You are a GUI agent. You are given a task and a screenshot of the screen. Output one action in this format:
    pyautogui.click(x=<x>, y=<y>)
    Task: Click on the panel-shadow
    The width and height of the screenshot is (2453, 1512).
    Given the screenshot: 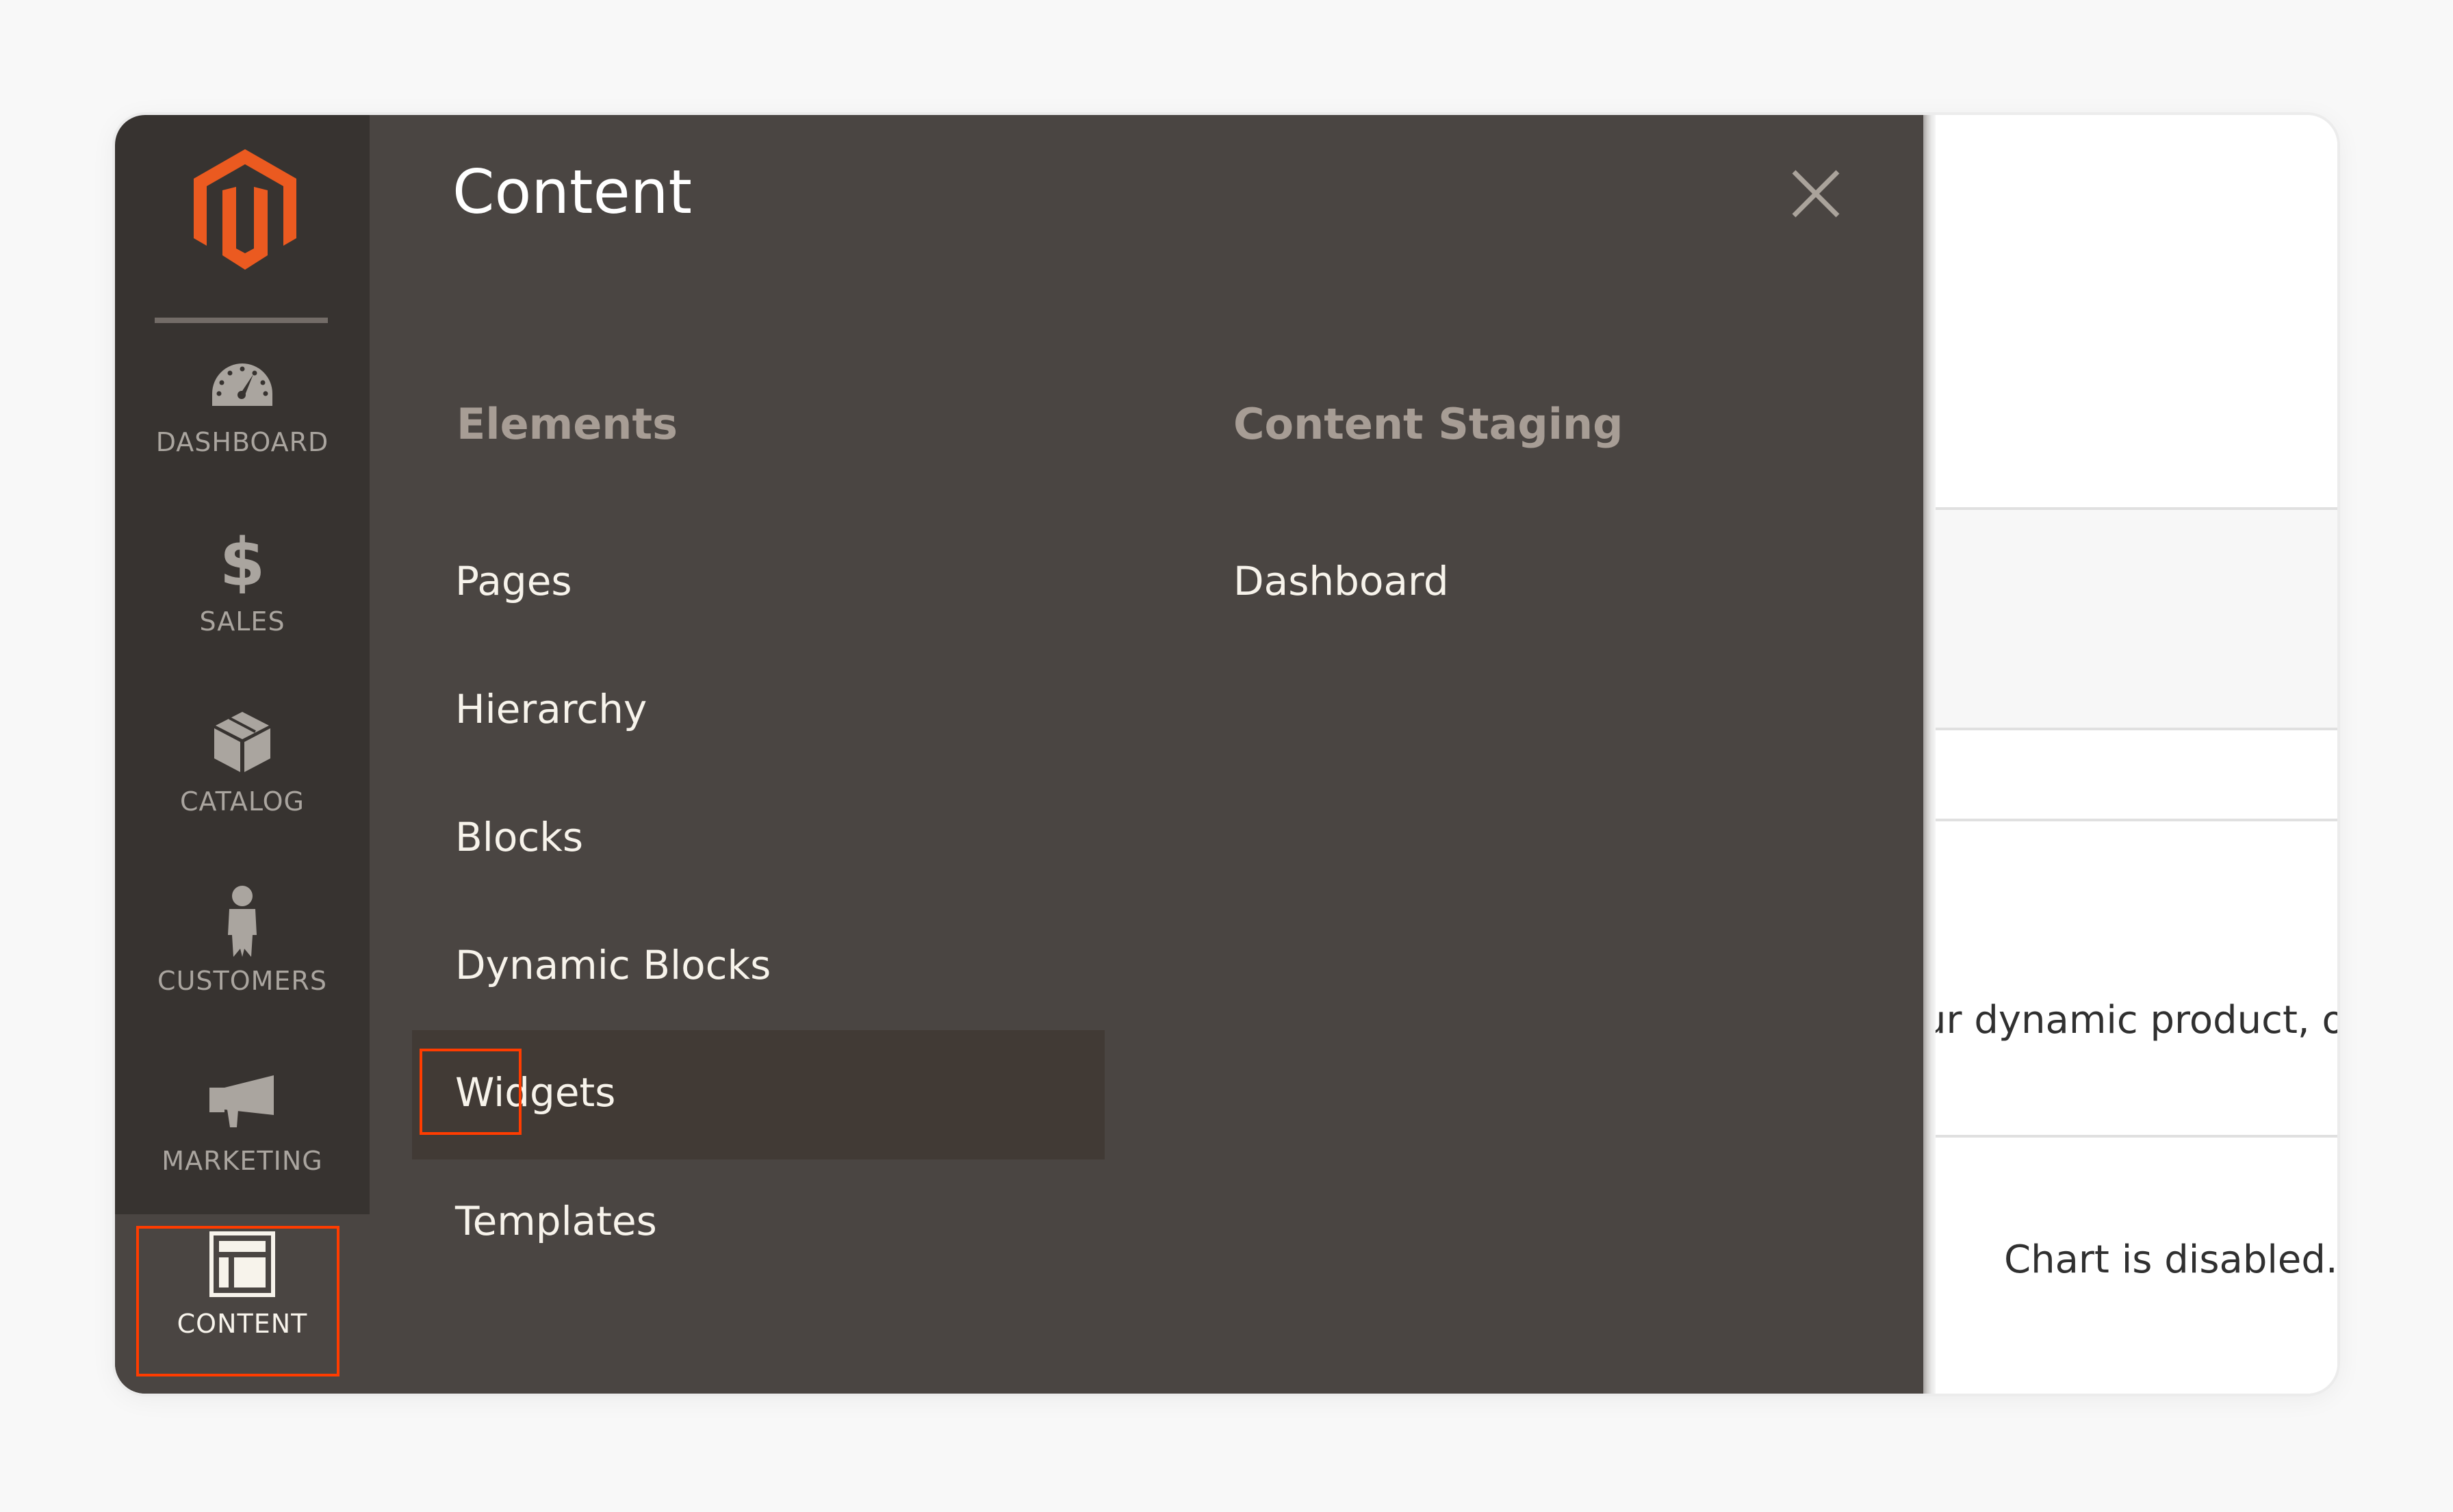 What is the action you would take?
    pyautogui.click(x=1930, y=754)
    